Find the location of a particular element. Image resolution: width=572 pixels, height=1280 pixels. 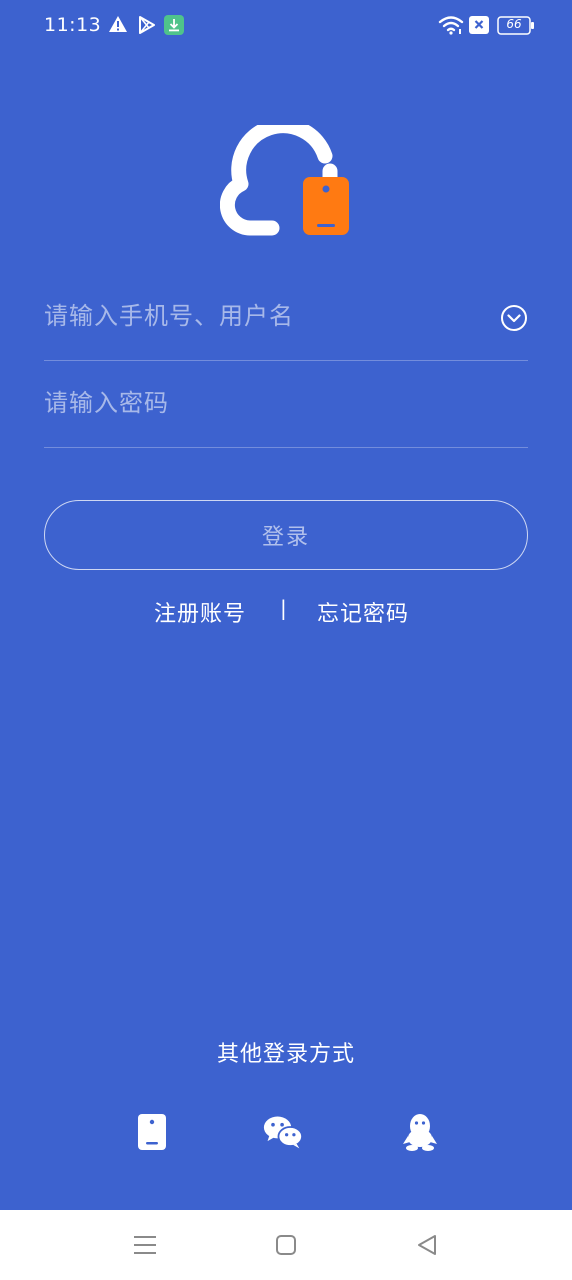

chevron-down-circle-icon is located at coordinates (514, 318).